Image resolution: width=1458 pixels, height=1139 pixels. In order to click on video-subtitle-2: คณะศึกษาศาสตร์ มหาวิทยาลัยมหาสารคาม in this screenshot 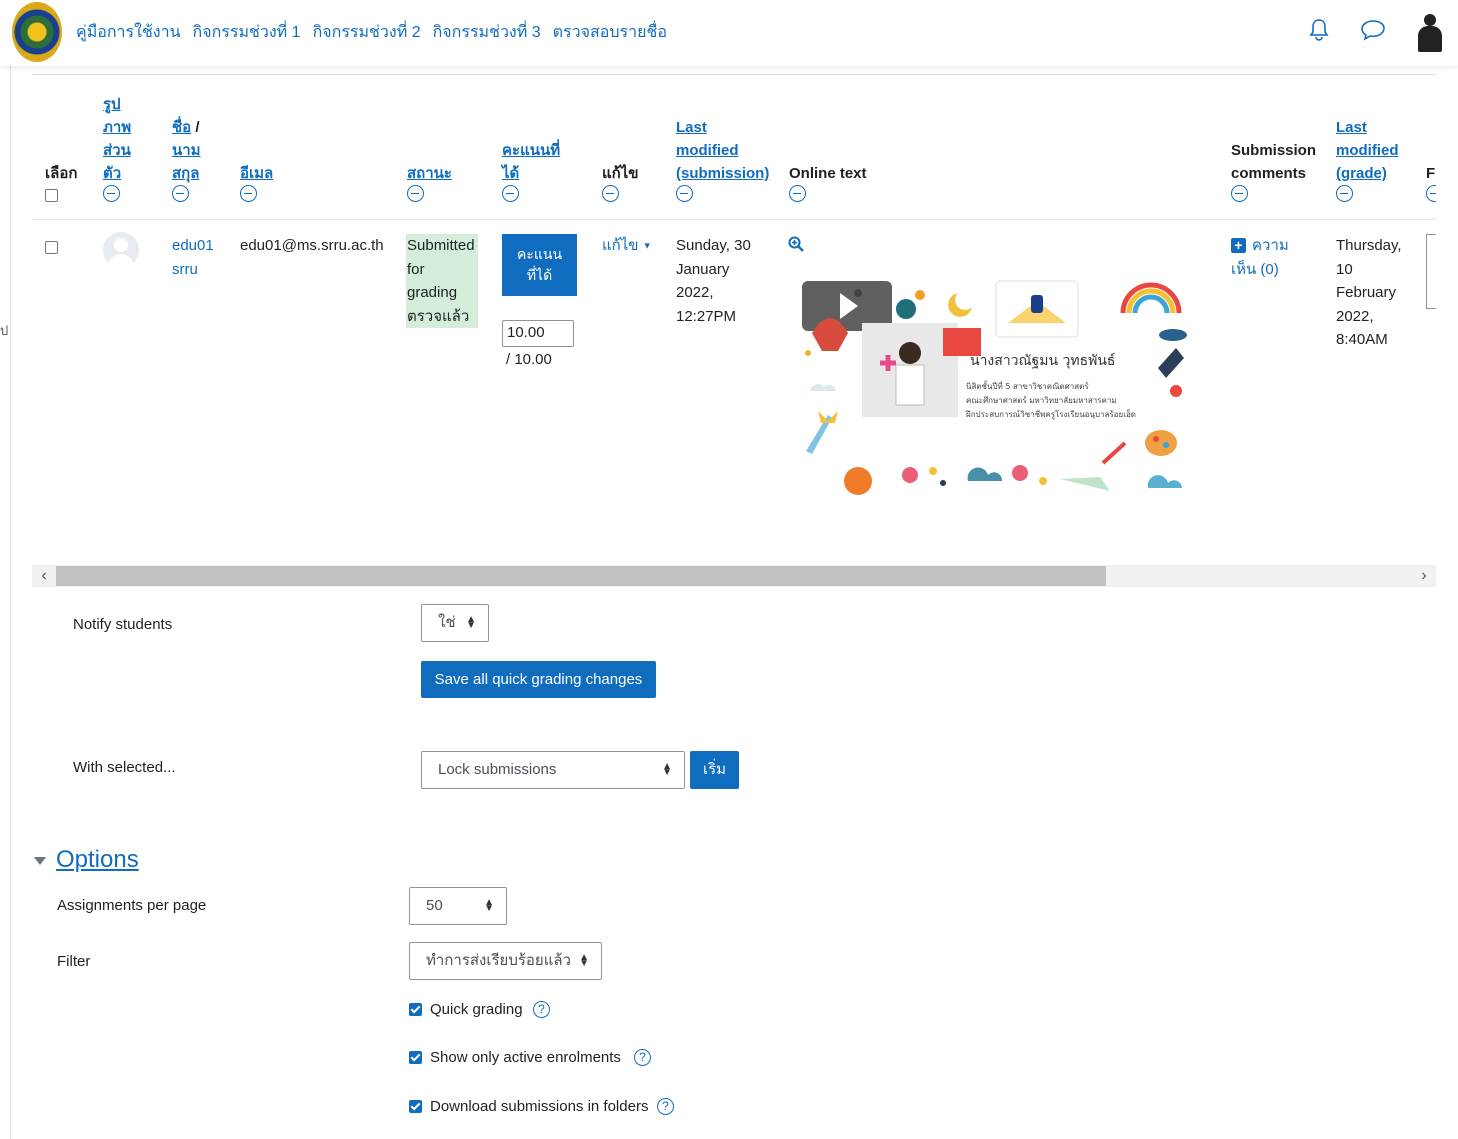, I will do `click(1041, 400)`.